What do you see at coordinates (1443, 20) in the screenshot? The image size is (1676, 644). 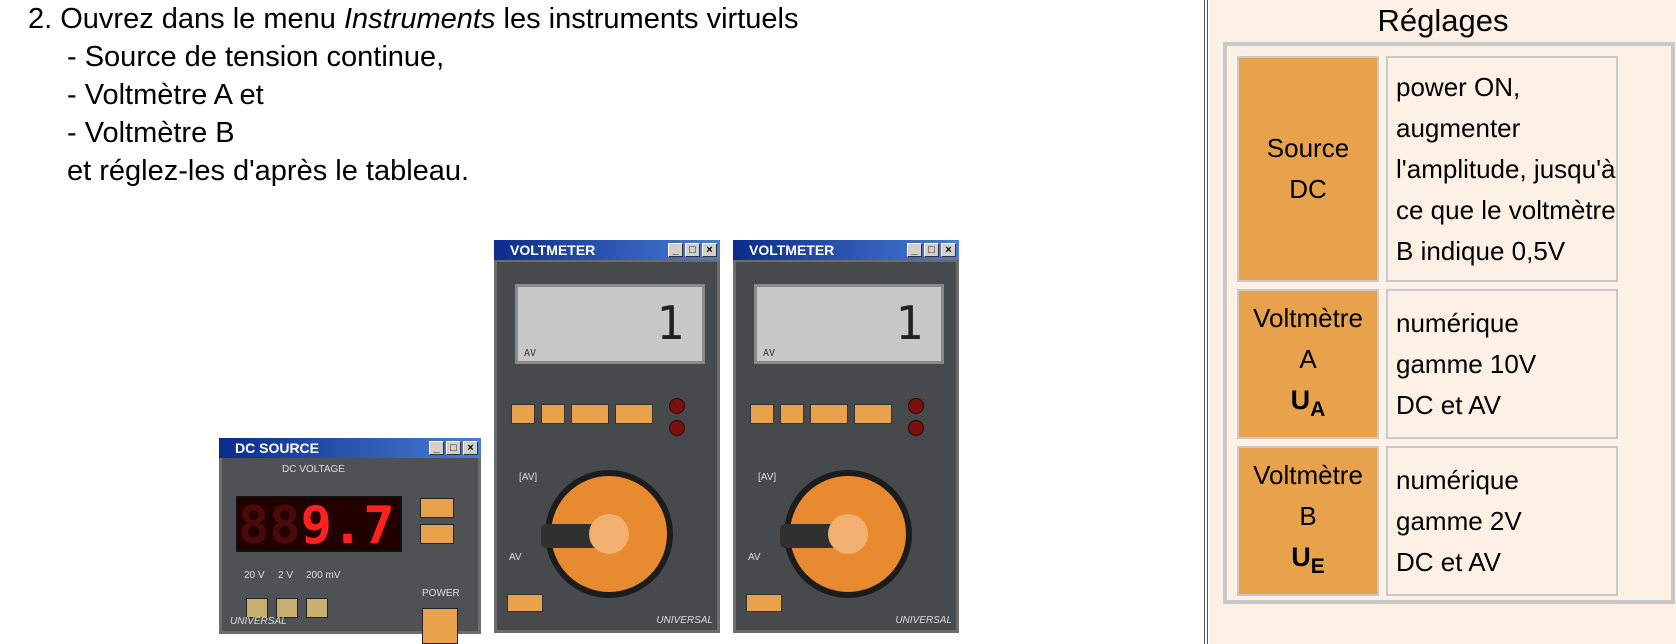 I see `panel-title: Réglages` at bounding box center [1443, 20].